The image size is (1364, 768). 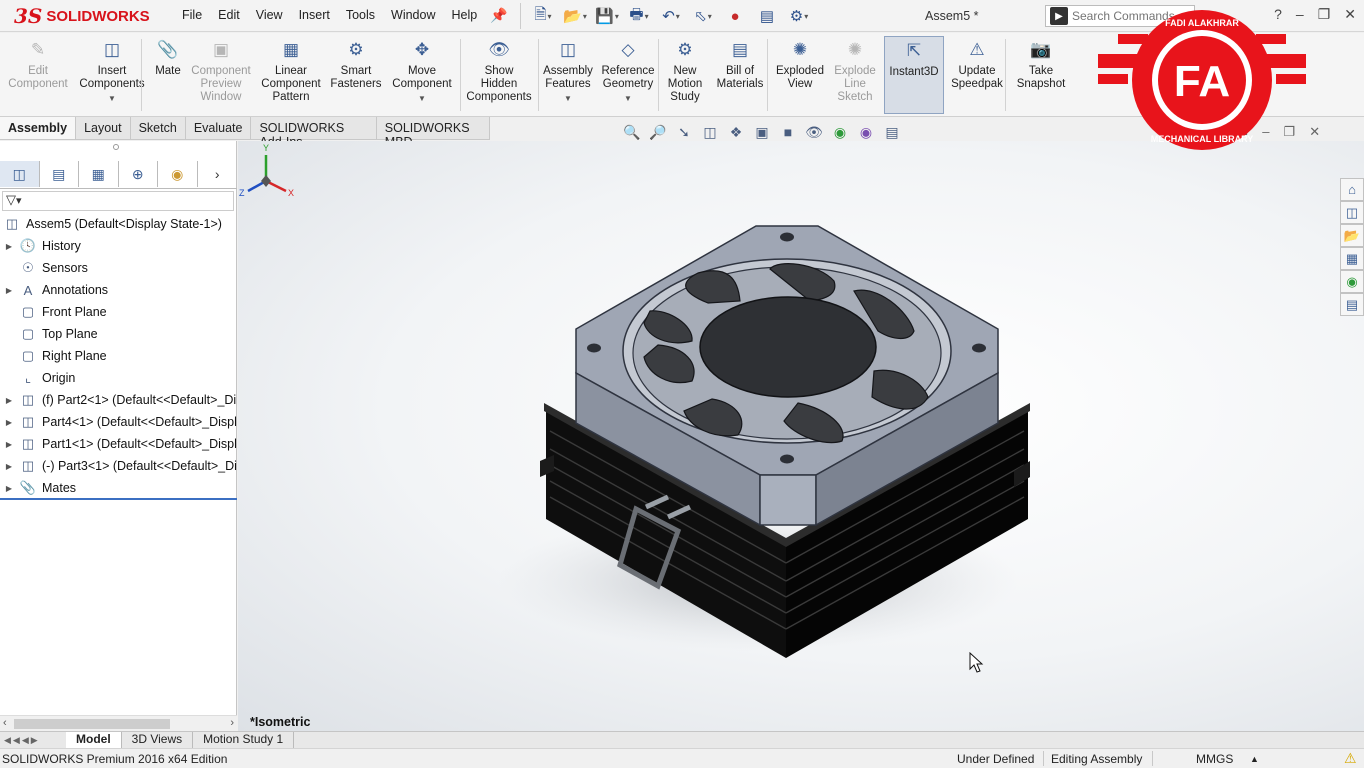 What do you see at coordinates (20, 174) in the screenshot?
I see `feature-tree-tab-icon: ◫` at bounding box center [20, 174].